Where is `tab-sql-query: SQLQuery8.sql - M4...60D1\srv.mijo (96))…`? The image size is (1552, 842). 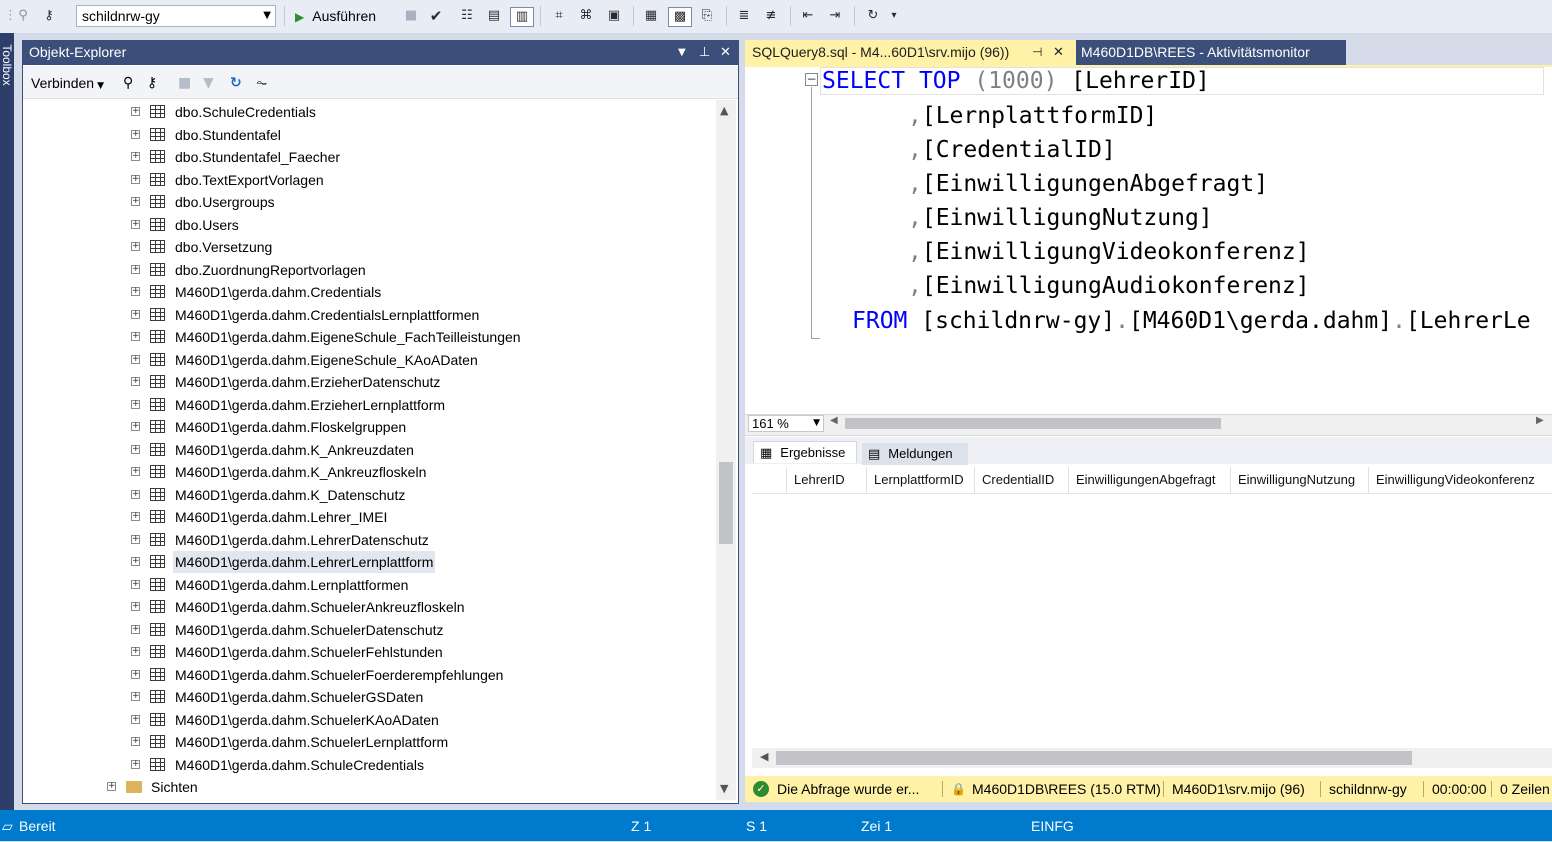
tab-sql-query: SQLQuery8.sql - M4...60D1\srv.mijo (96))… is located at coordinates (910, 52).